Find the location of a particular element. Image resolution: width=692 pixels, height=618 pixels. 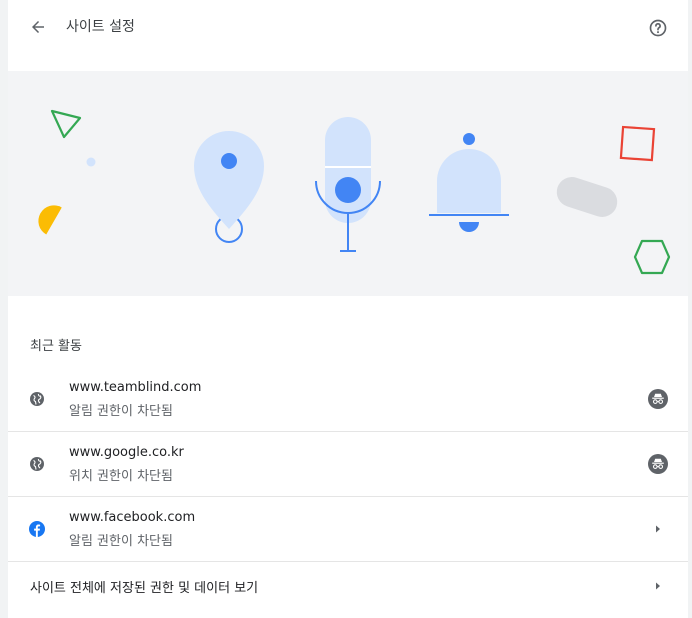

site-name: www.google.co.kr is located at coordinates (126, 452).